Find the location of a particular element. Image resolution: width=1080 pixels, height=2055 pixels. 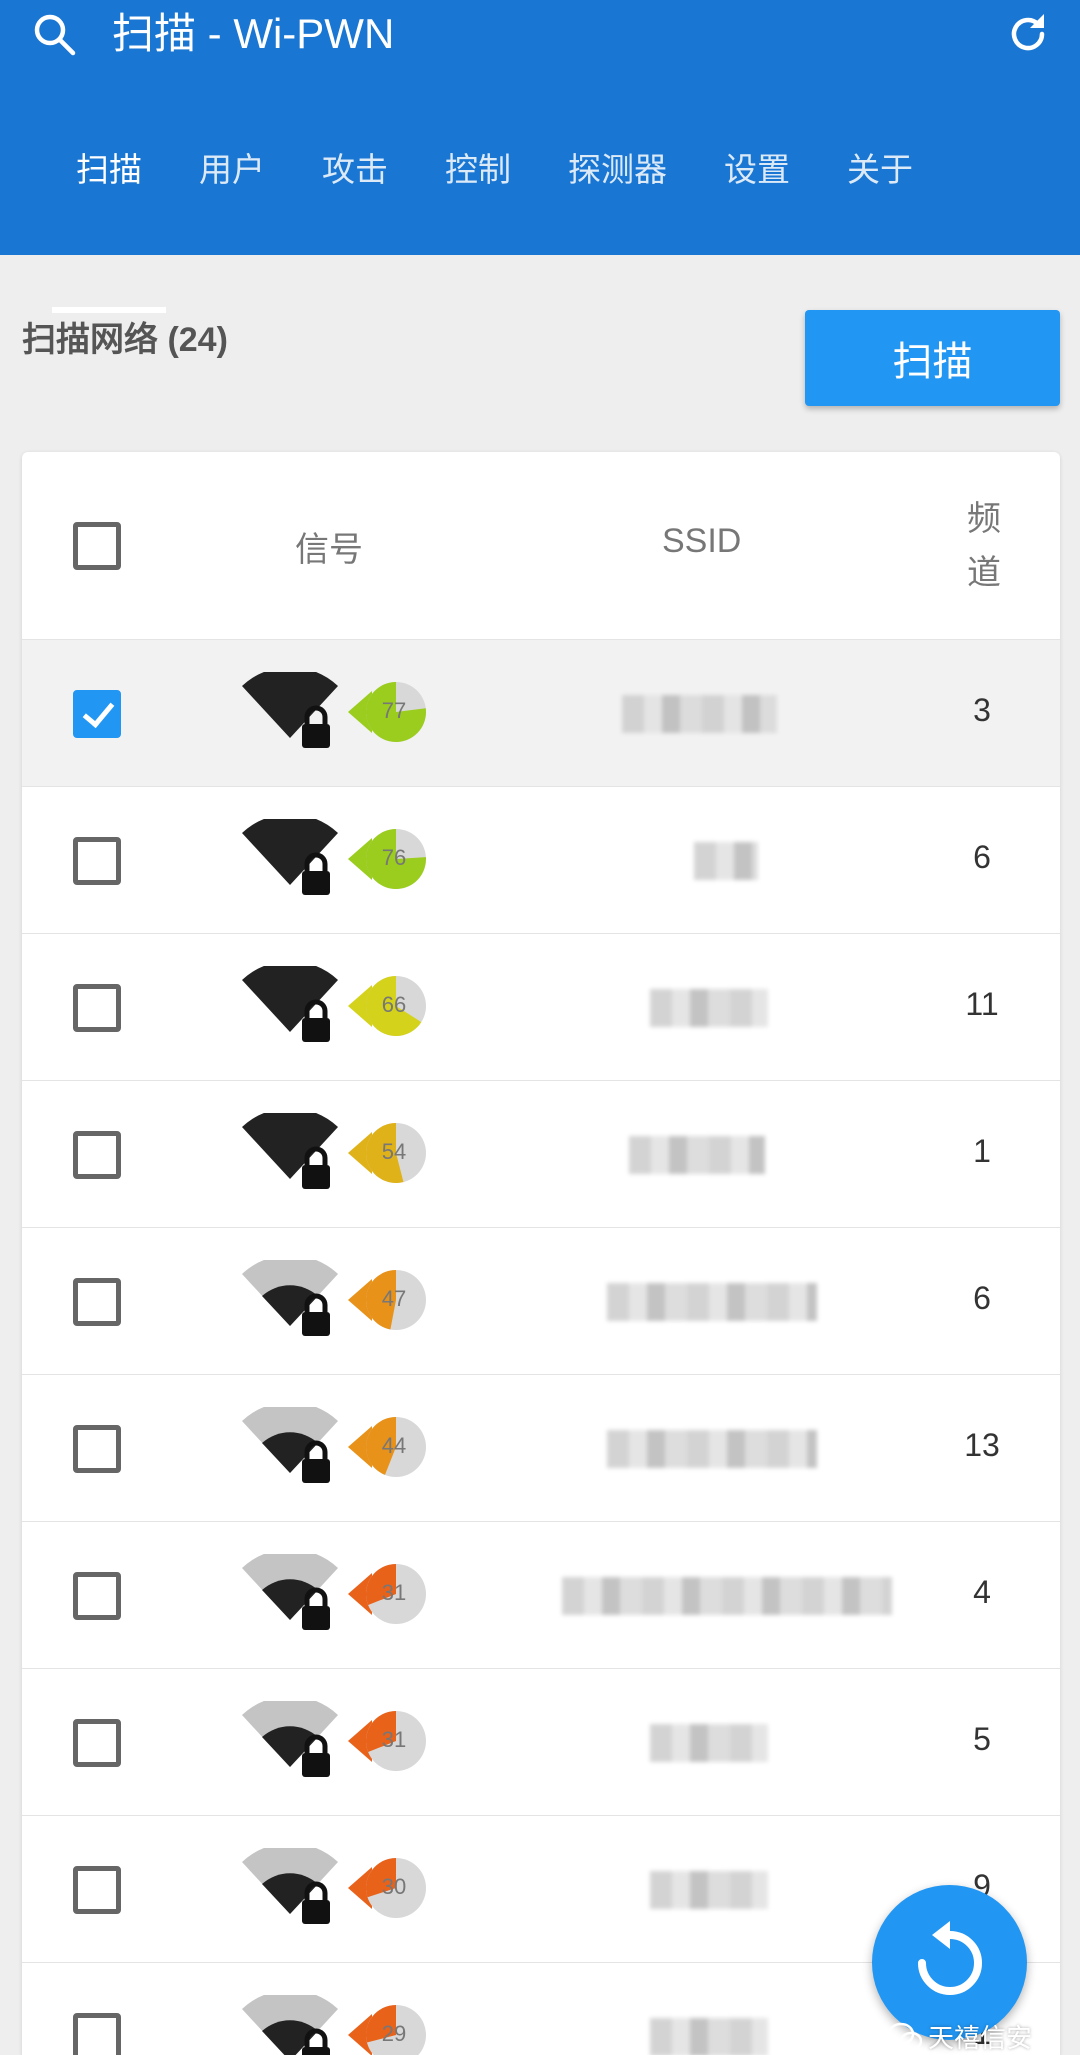

signal-value: 44 is located at coordinates (394, 1445).